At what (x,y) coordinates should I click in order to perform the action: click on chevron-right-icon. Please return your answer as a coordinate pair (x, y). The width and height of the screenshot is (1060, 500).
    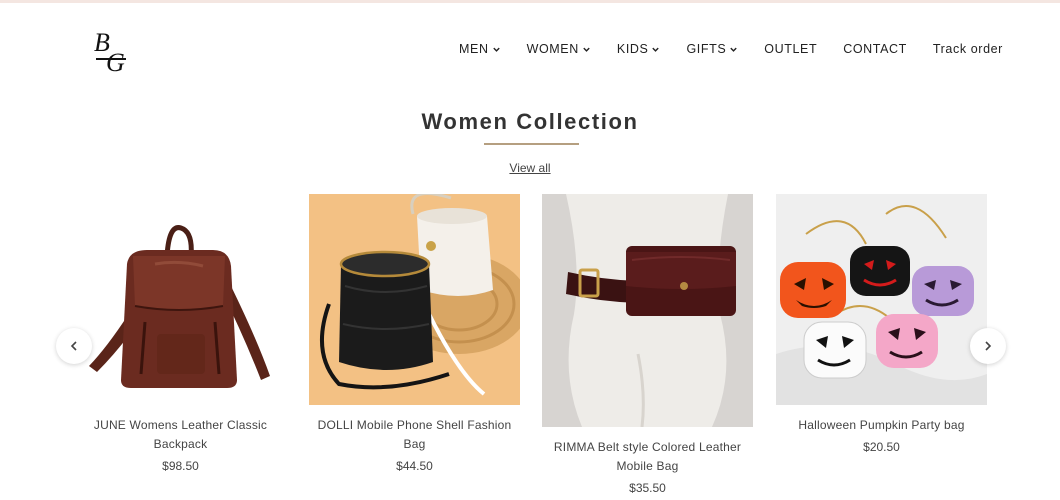
    Looking at the image, I should click on (988, 346).